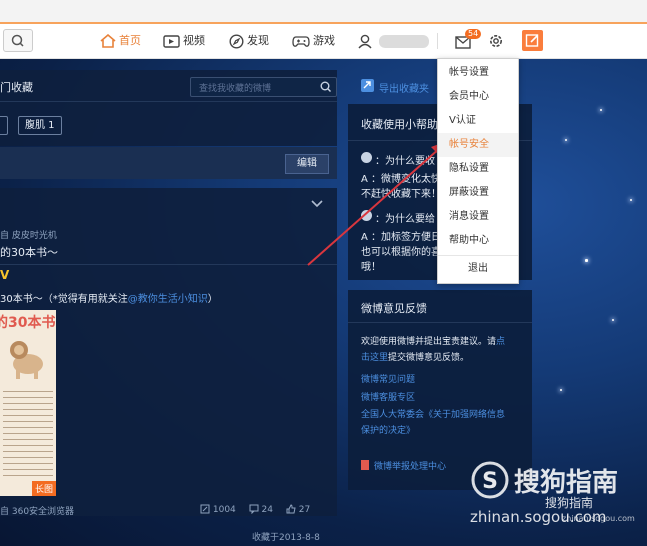 This screenshot has width=647, height=546. I want to click on feedback-text: 欢迎使用微博并提出宝贵建议。请点击这里提交微博意见反馈。, so click(445, 350).